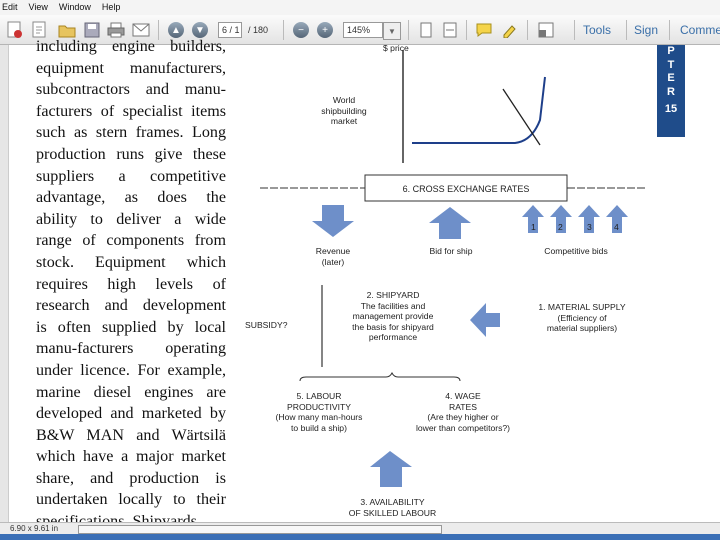 The height and width of the screenshot is (540, 720). What do you see at coordinates (646, 30) in the screenshot?
I see `sign-button: Sign` at bounding box center [646, 30].